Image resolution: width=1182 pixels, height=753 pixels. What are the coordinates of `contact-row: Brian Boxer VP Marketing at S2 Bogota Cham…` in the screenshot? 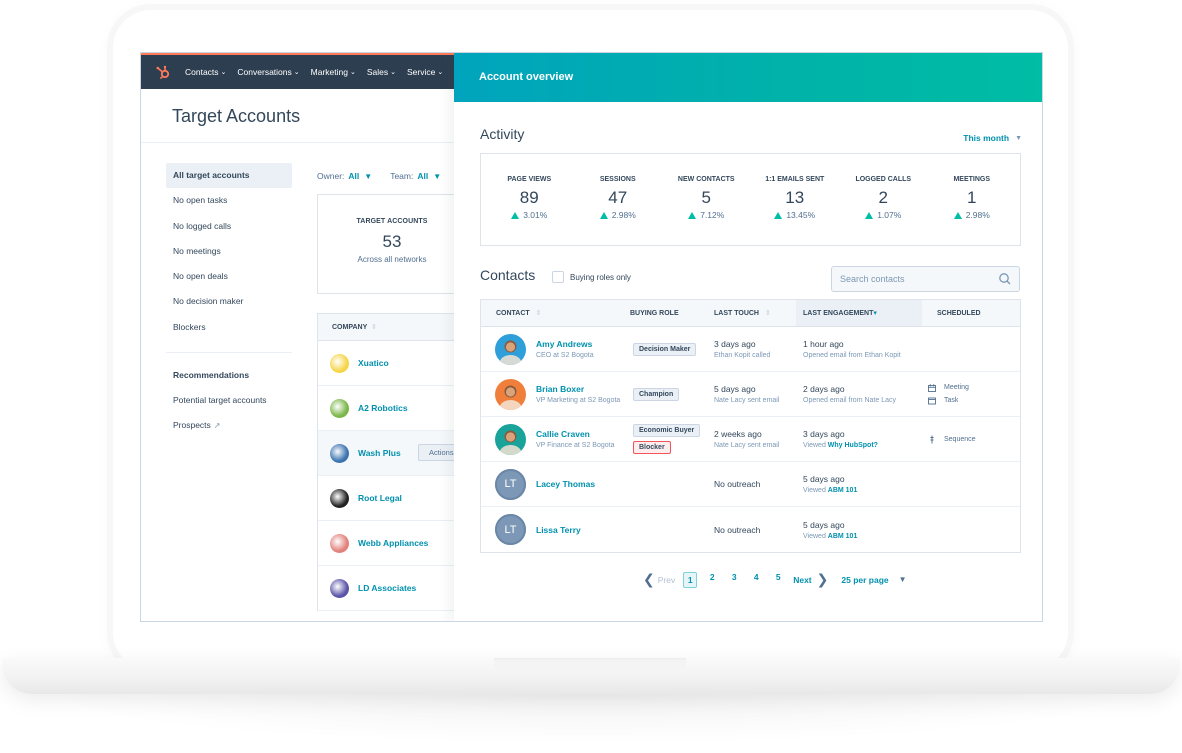 It's located at (750, 394).